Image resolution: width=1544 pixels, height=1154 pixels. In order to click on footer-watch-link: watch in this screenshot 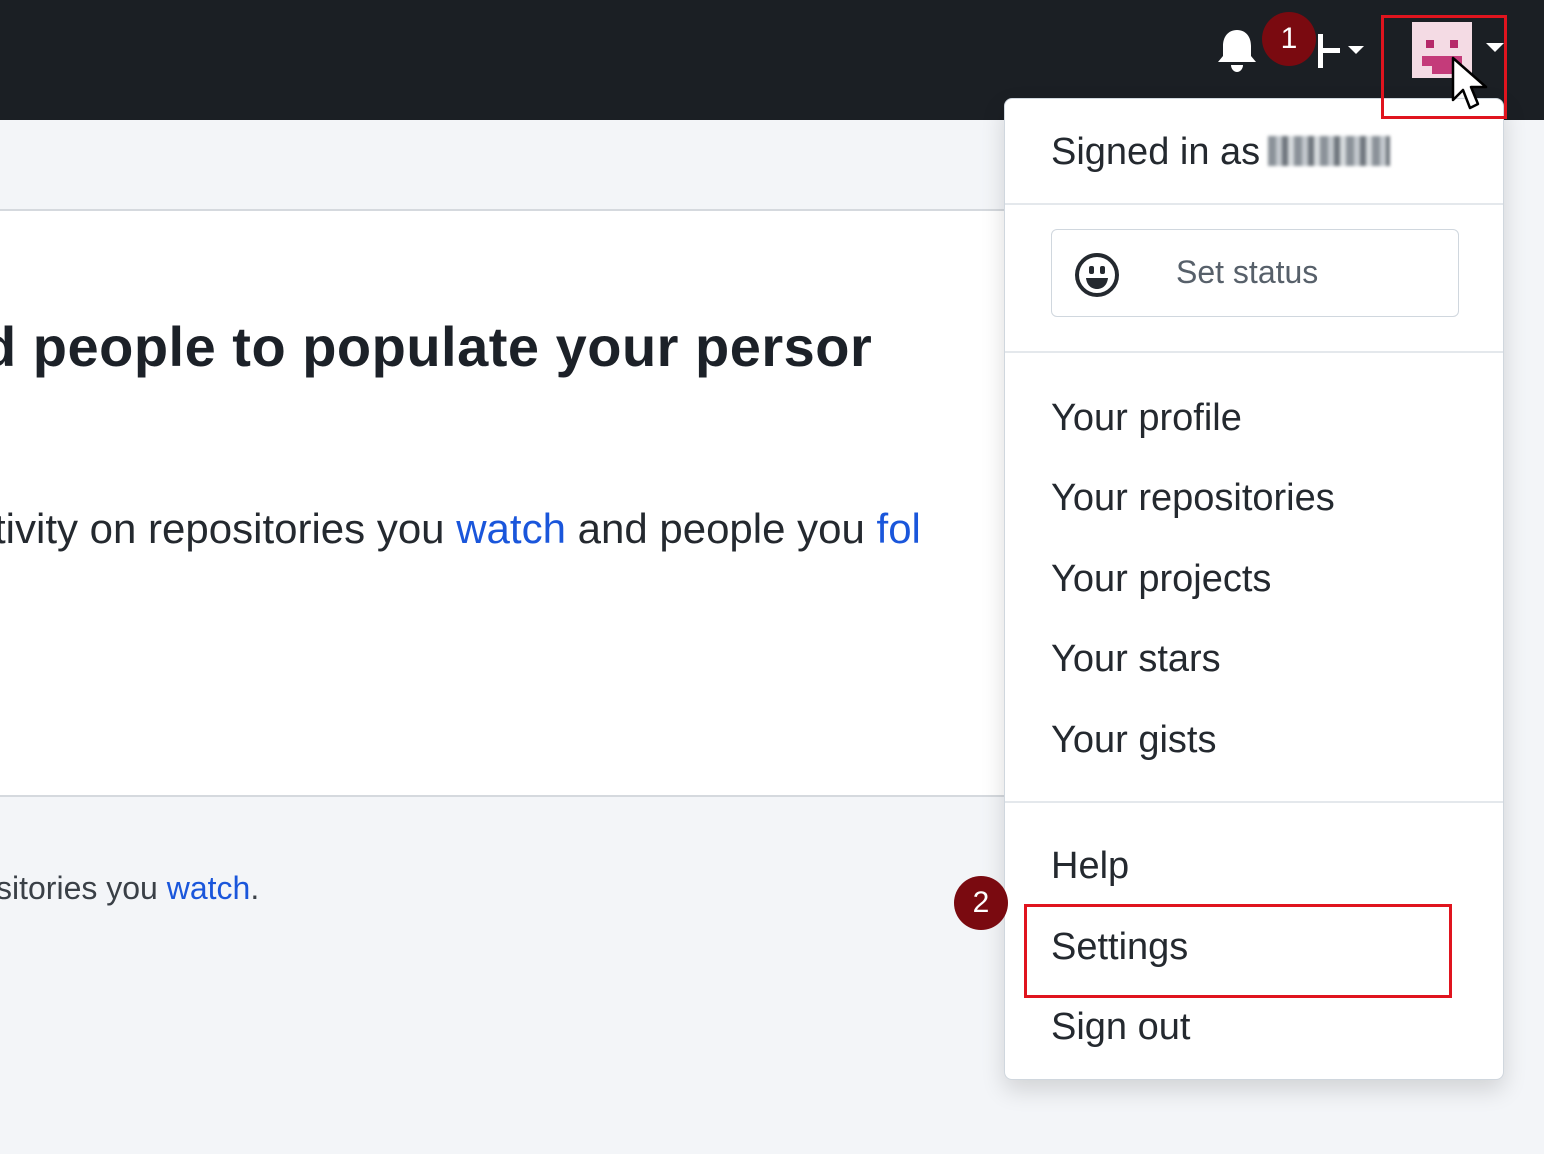, I will do `click(209, 888)`.